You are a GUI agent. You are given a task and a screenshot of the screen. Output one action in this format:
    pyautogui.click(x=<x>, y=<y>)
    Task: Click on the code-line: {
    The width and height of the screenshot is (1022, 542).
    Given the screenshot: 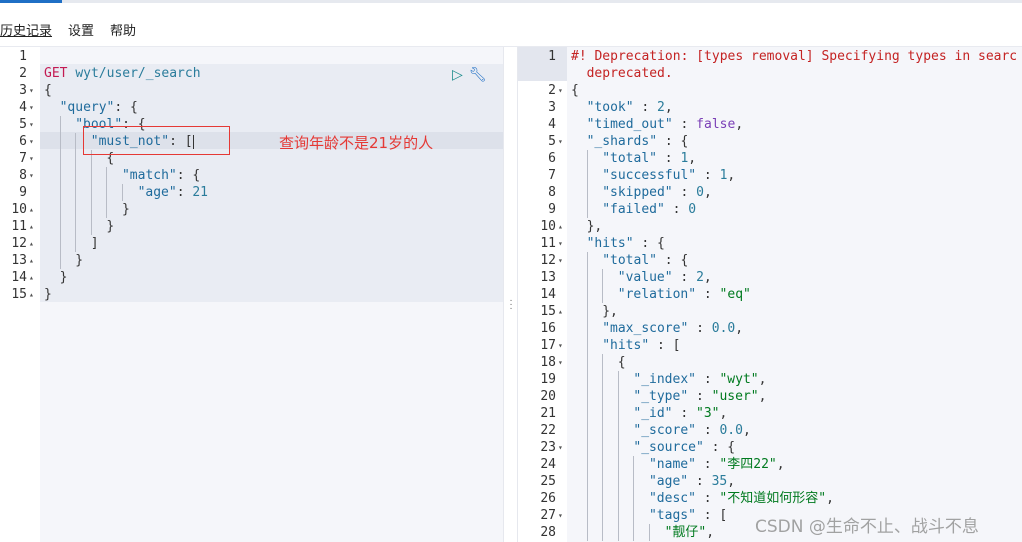 What is the action you would take?
    pyautogui.click(x=794, y=362)
    